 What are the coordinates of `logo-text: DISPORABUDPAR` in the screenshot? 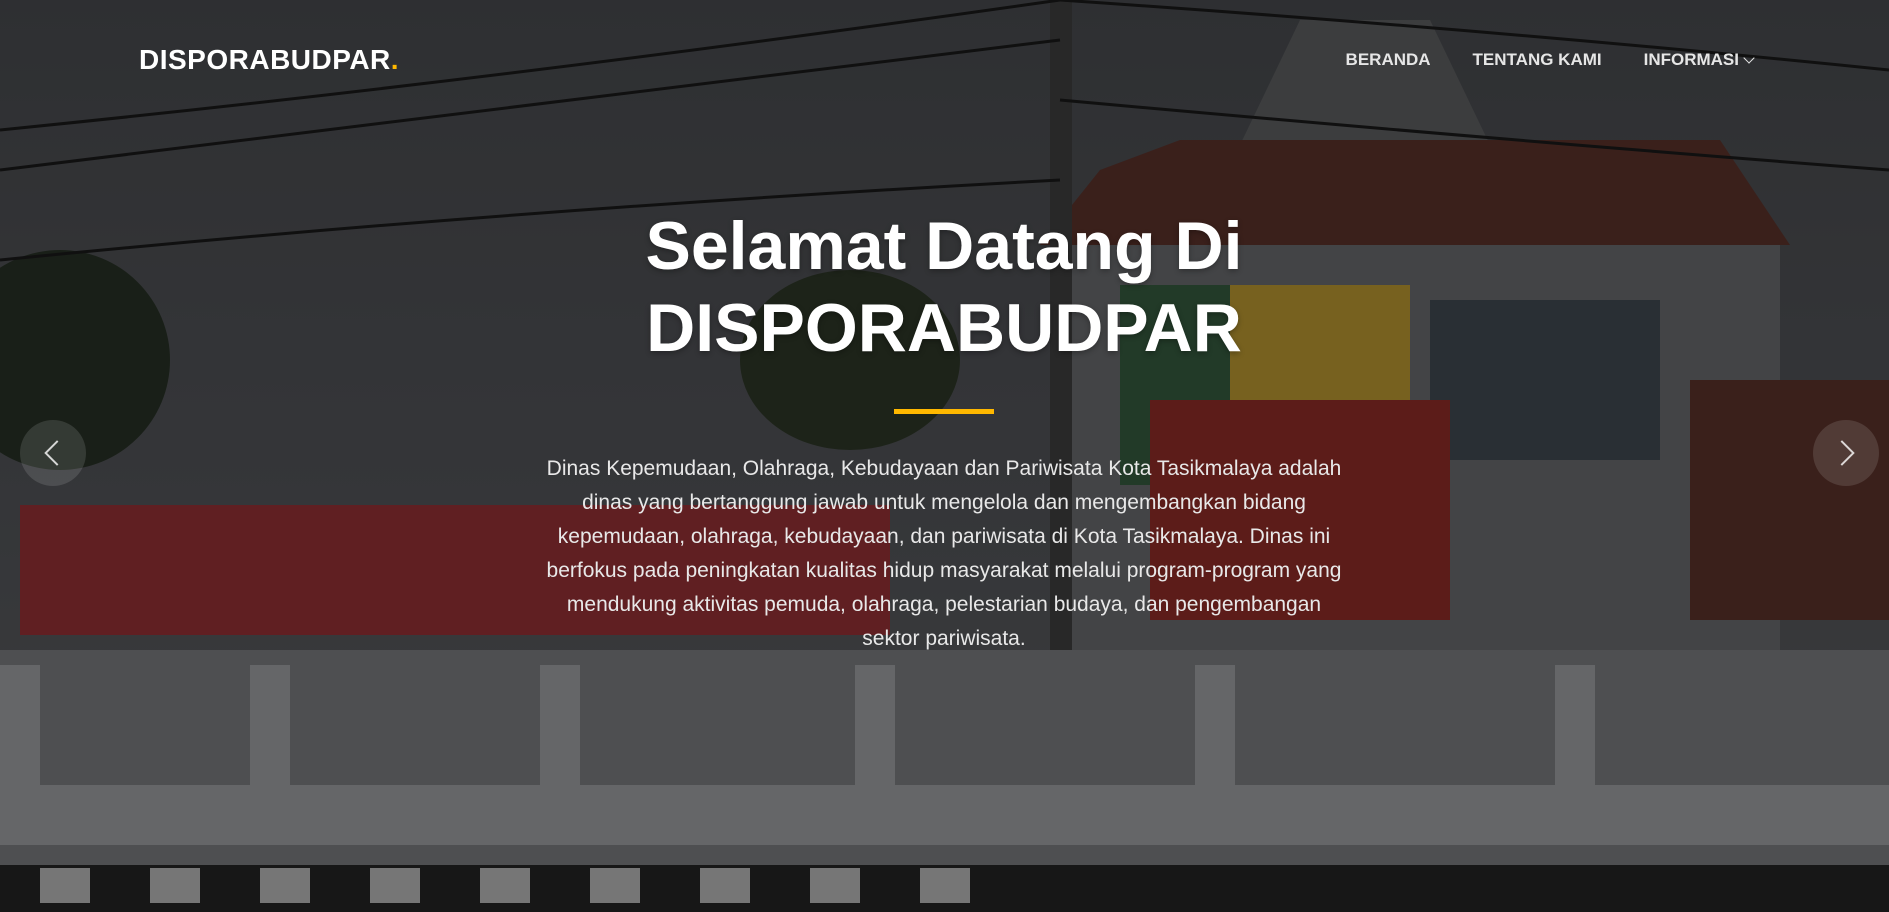 It's located at (265, 59).